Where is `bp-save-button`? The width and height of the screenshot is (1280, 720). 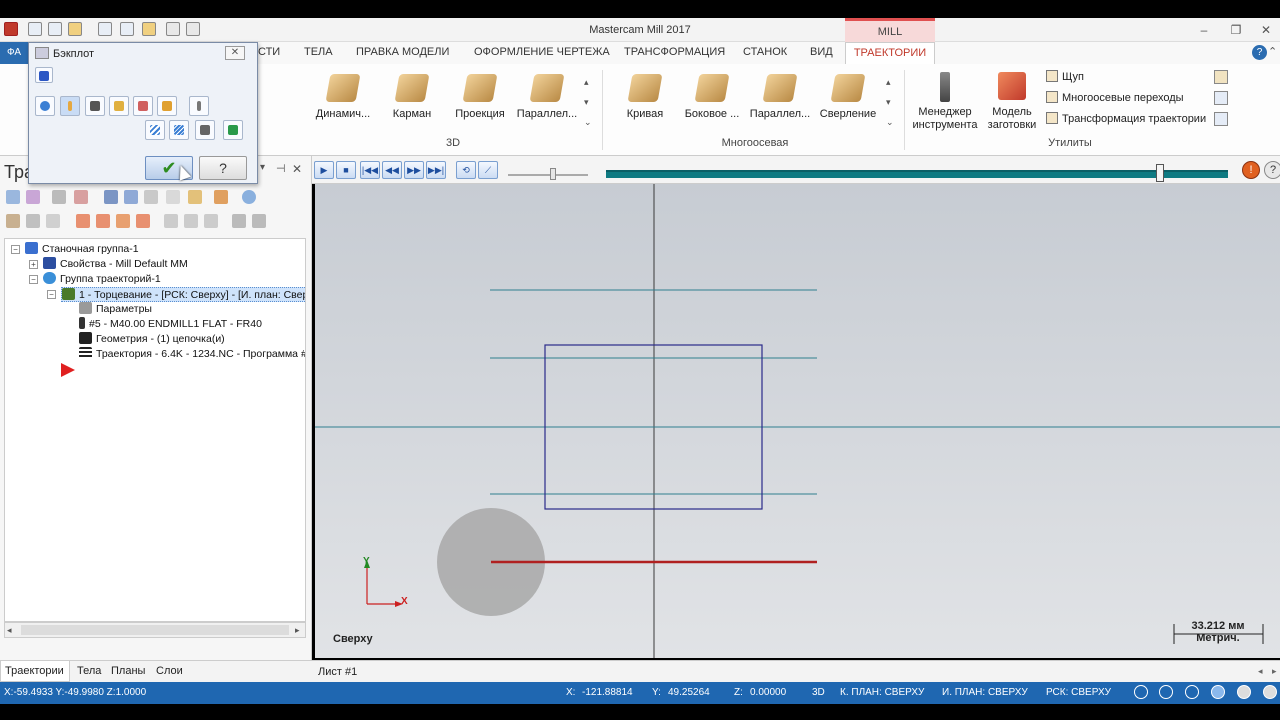 bp-save-button is located at coordinates (233, 130).